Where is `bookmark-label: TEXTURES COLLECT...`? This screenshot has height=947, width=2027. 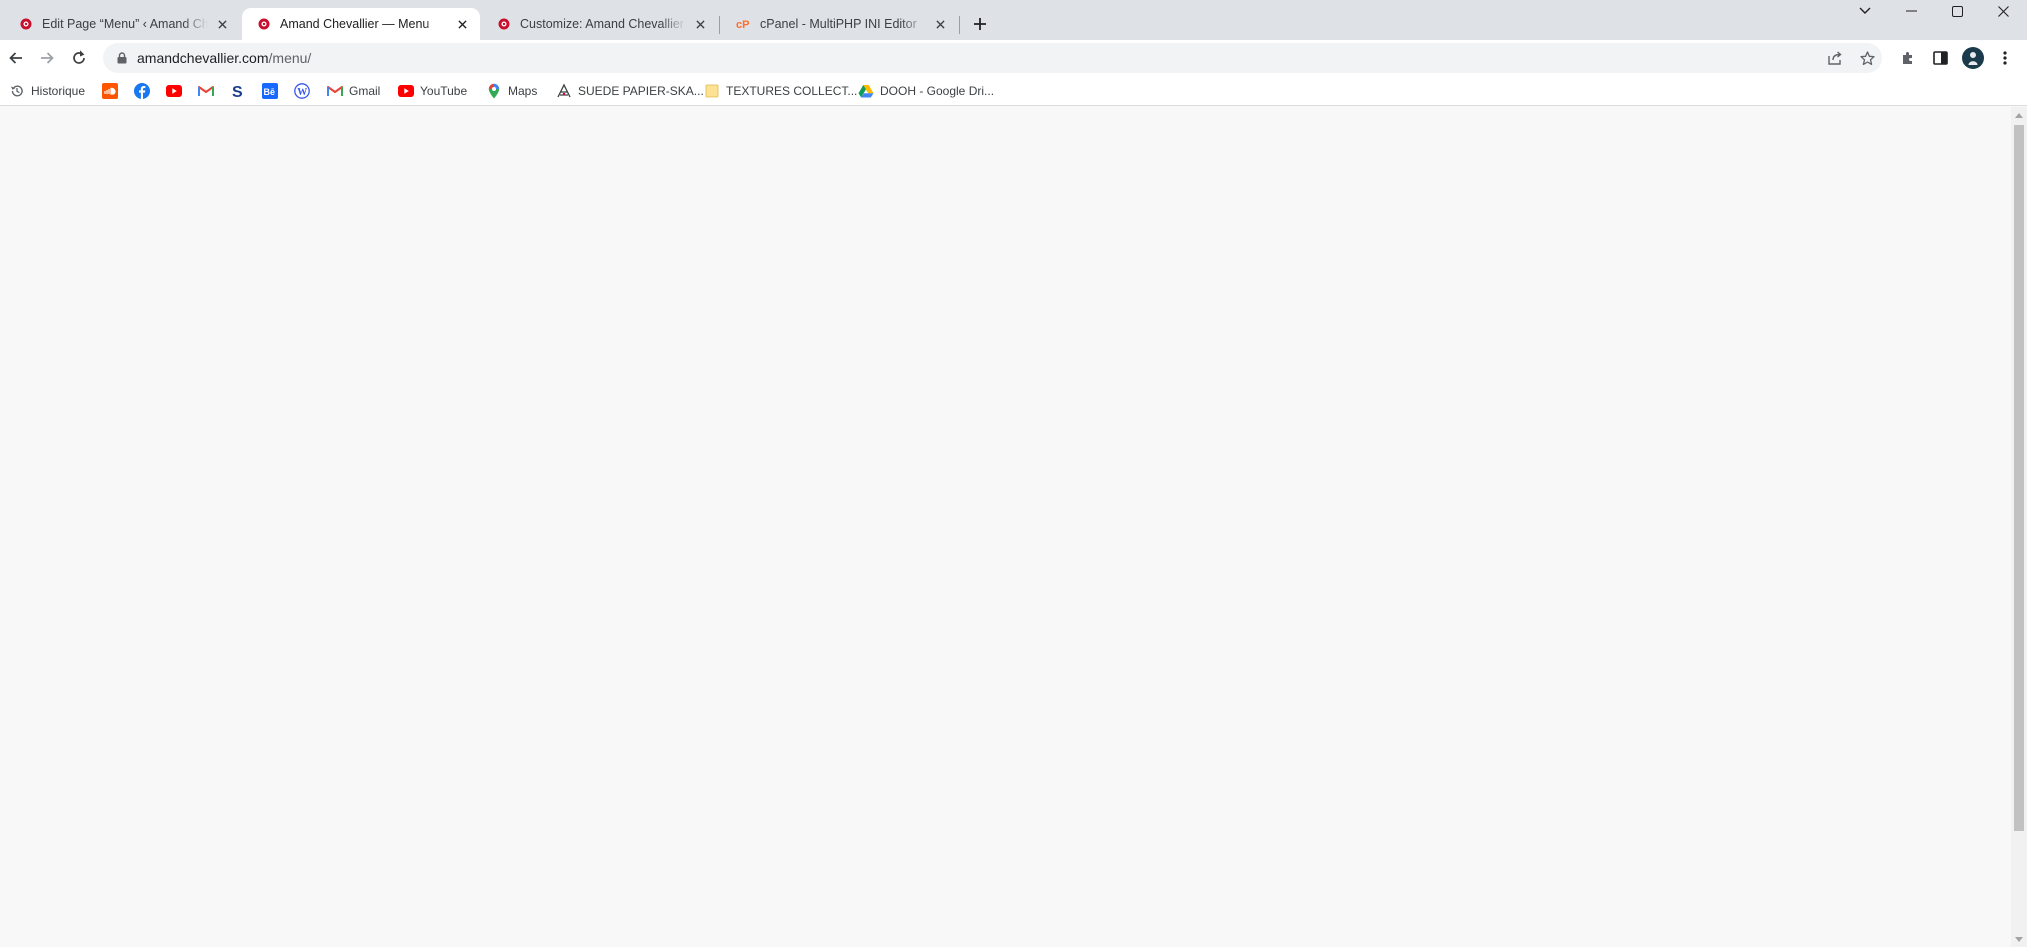 bookmark-label: TEXTURES COLLECT... is located at coordinates (792, 91).